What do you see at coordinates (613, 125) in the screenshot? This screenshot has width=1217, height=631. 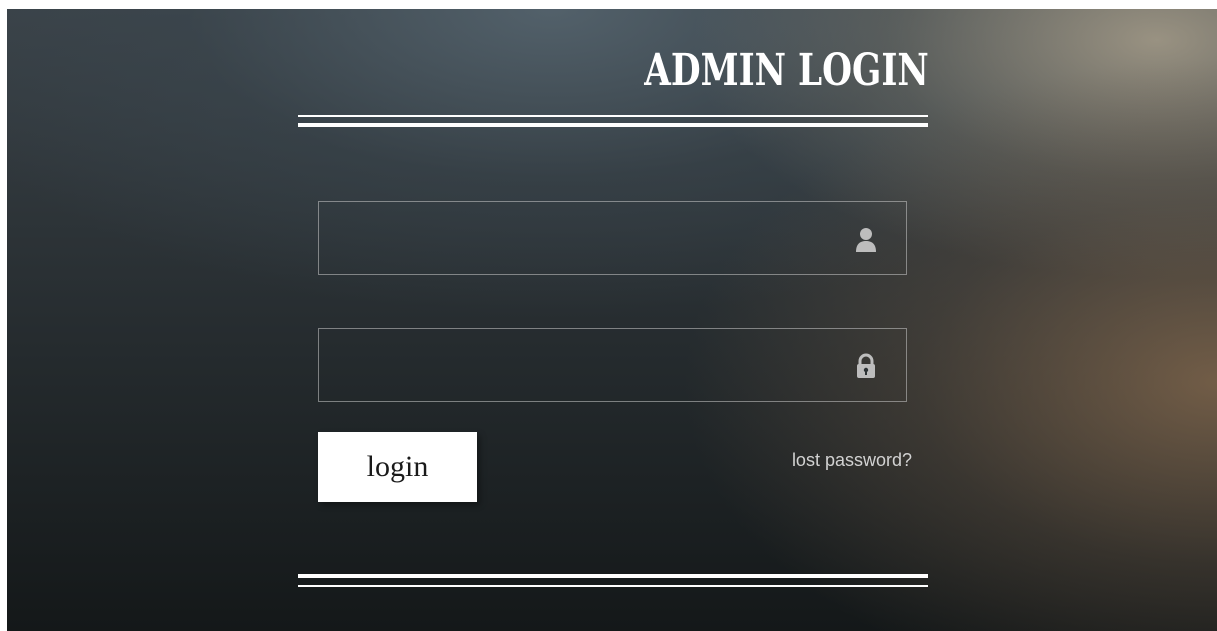 I see `top-divider-thick` at bounding box center [613, 125].